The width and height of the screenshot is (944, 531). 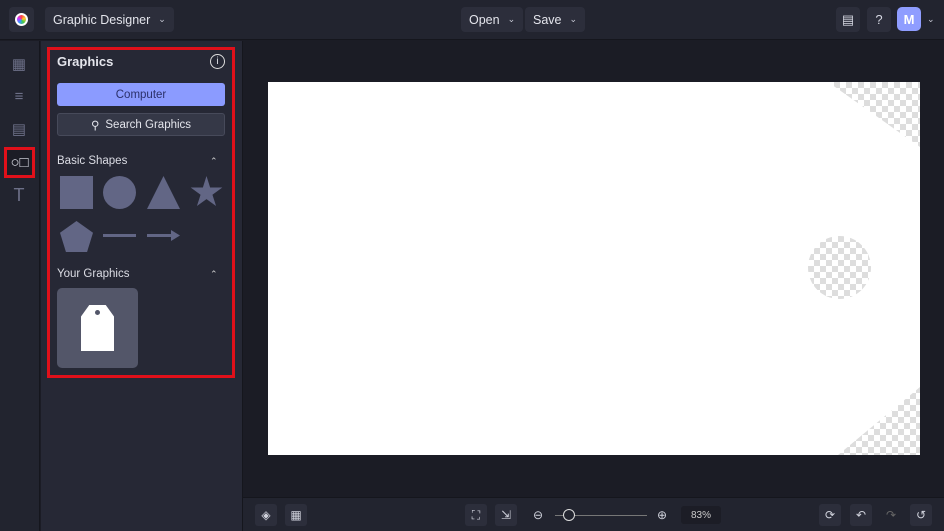 I want to click on info-icon: i, so click(x=217, y=61).